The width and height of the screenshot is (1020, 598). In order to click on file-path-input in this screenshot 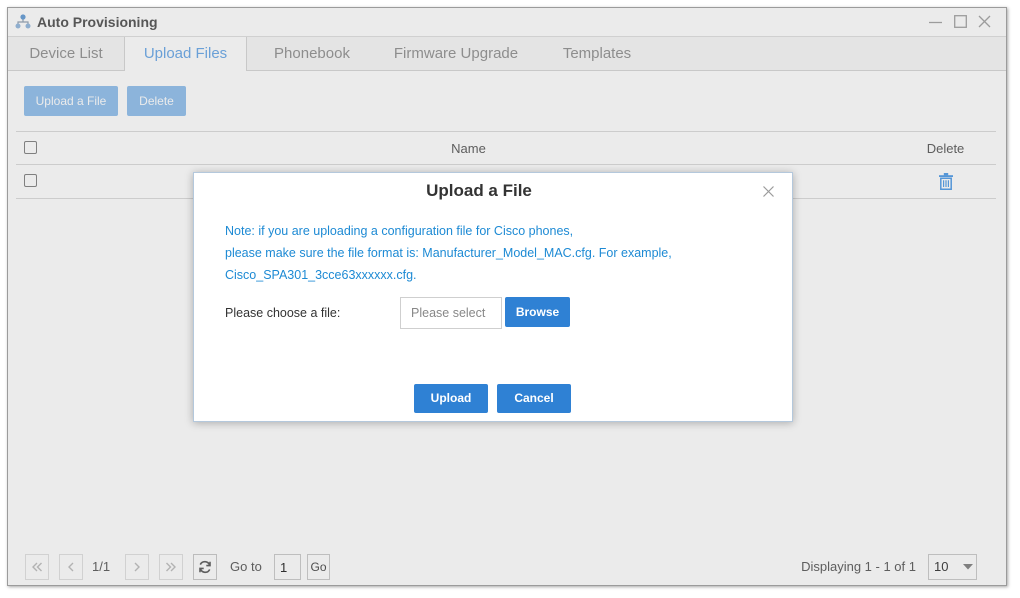, I will do `click(451, 313)`.